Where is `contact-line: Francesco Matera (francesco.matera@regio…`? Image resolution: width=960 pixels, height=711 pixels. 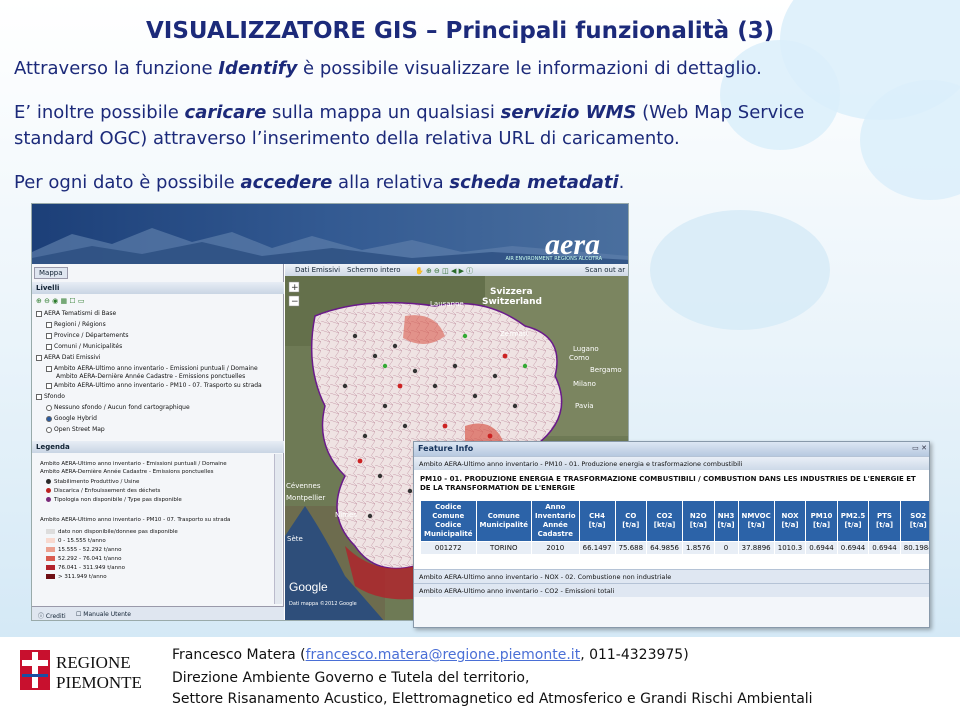
contact-line: Francesco Matera (francesco.matera@regio… is located at coordinates (430, 655).